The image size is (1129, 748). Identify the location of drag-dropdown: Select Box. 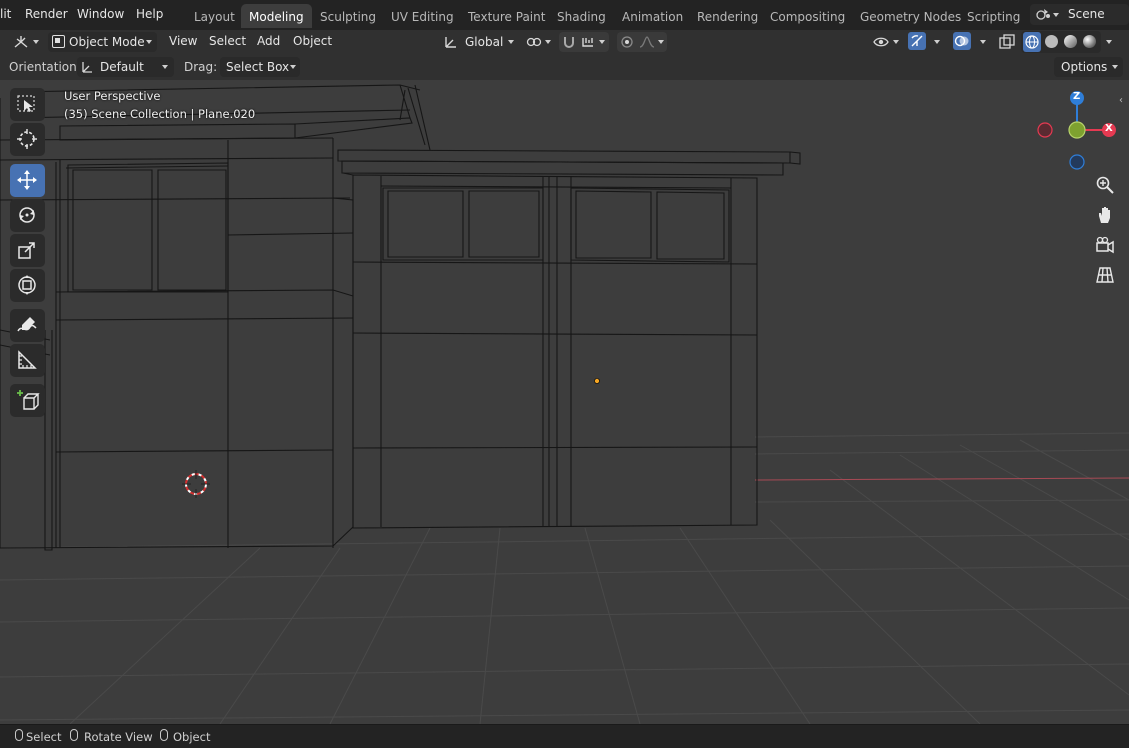
(260, 67).